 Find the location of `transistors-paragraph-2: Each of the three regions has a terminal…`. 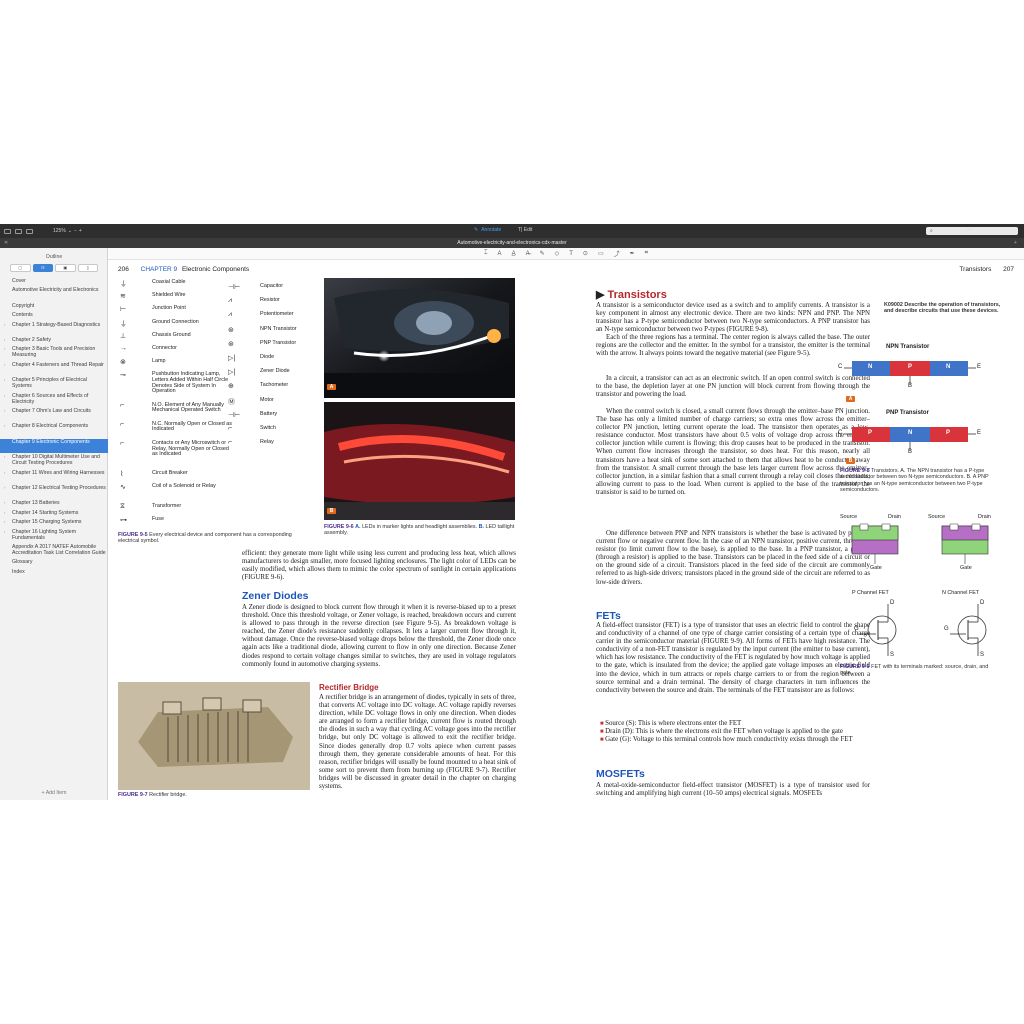

transistors-paragraph-2: Each of the three regions has a terminal… is located at coordinates (733, 346).